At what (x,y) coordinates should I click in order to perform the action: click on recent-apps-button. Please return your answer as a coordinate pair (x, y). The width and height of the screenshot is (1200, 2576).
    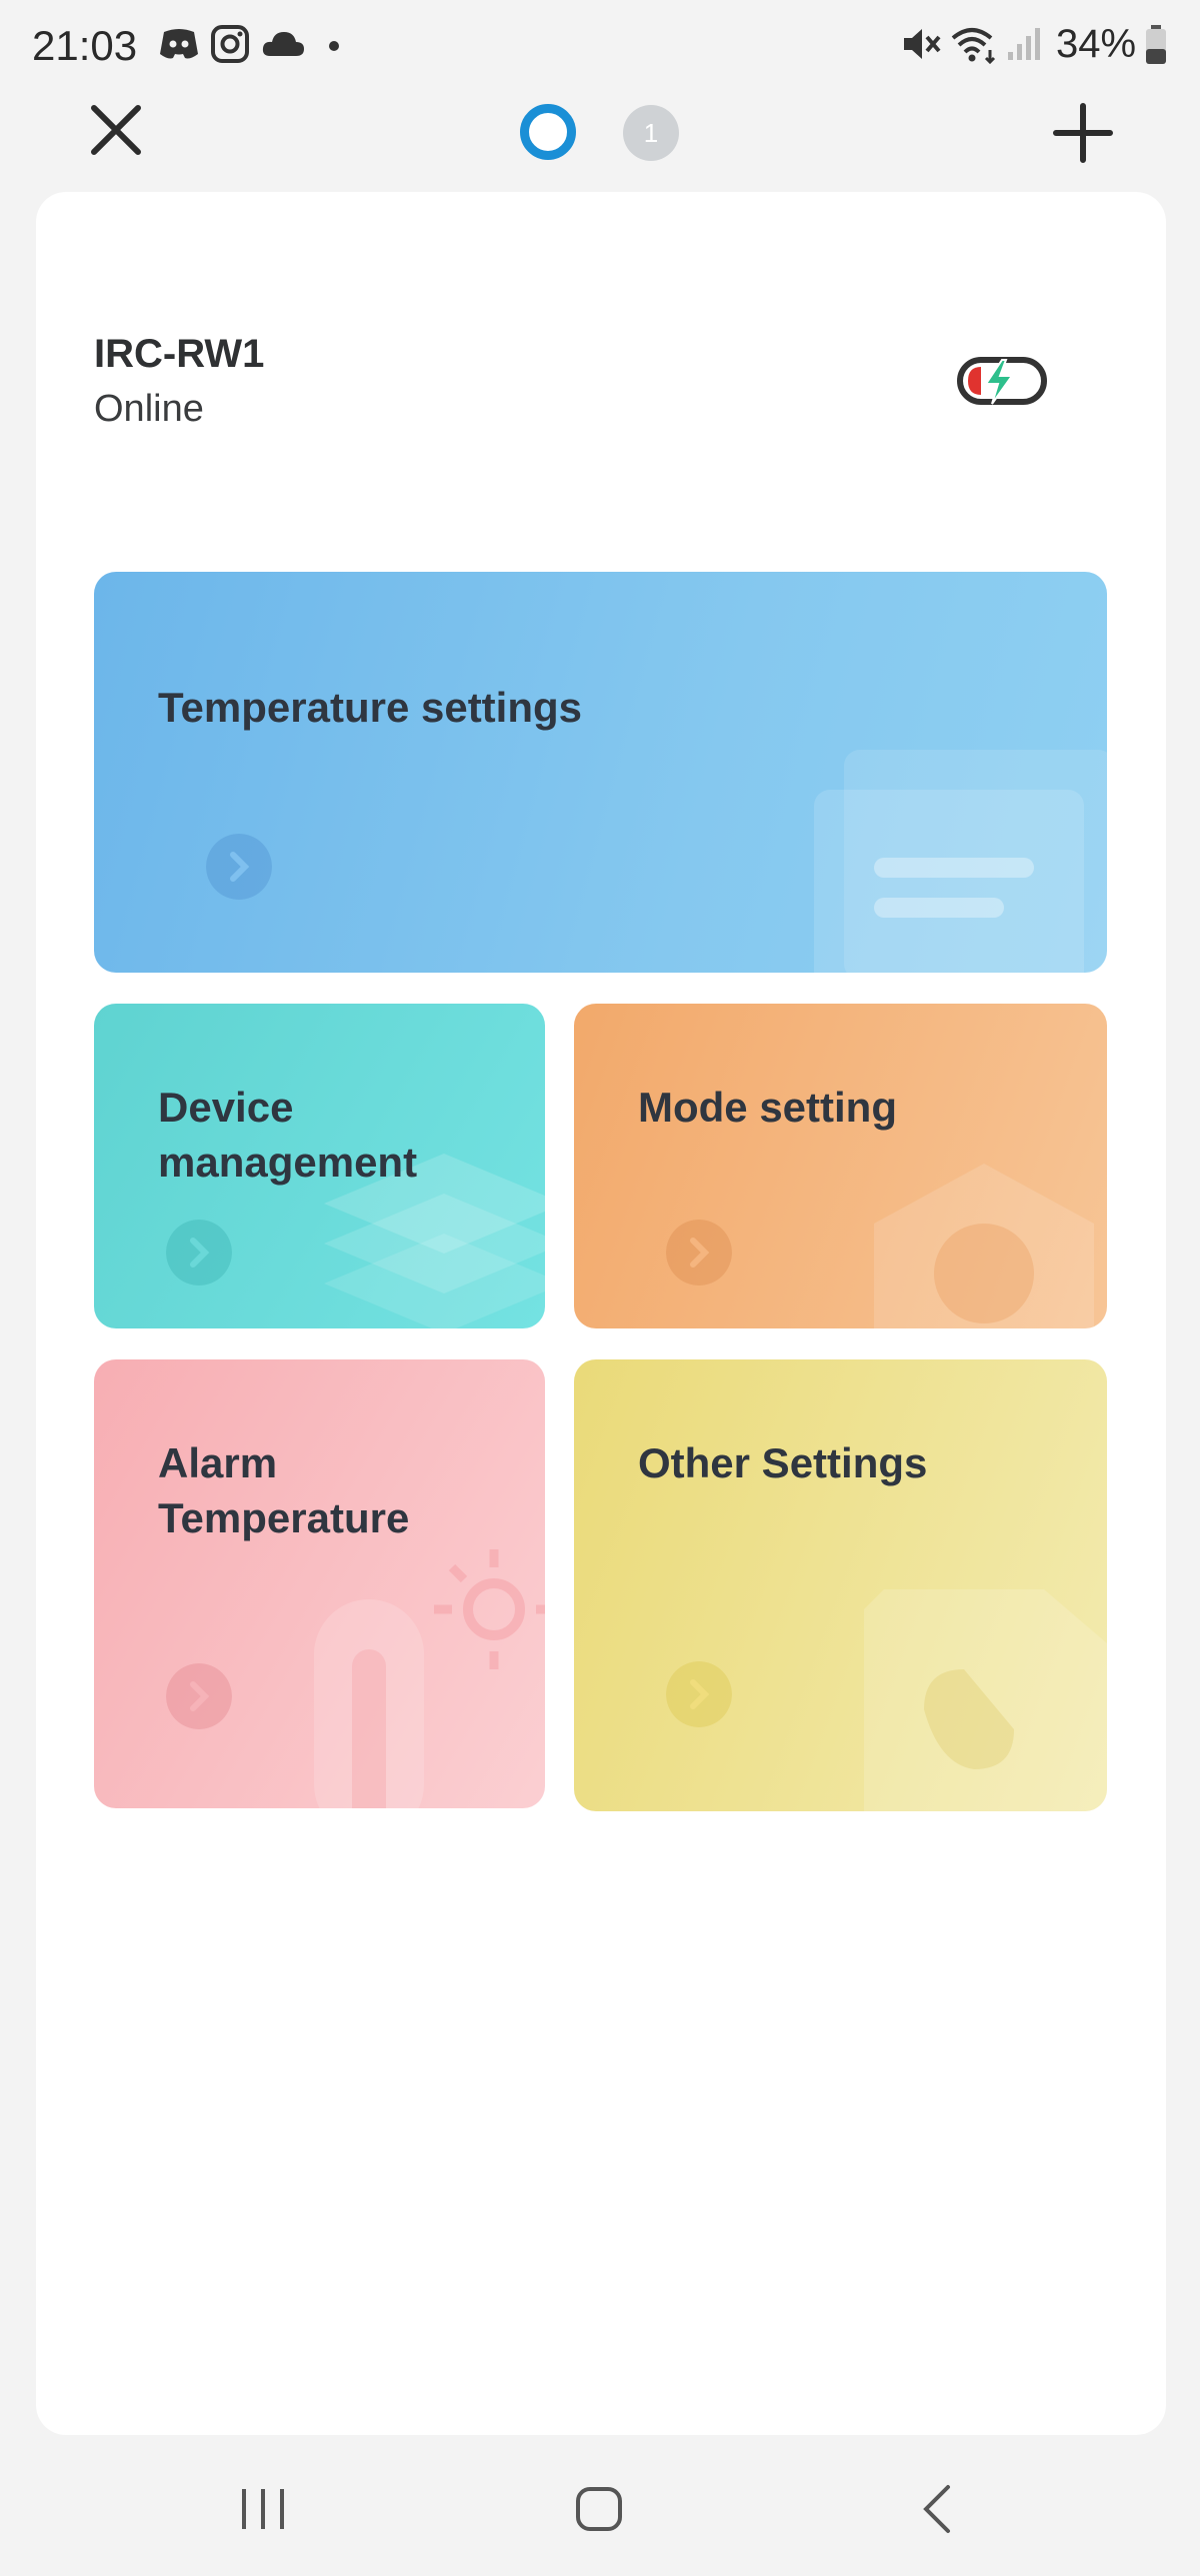
    Looking at the image, I should click on (263, 2509).